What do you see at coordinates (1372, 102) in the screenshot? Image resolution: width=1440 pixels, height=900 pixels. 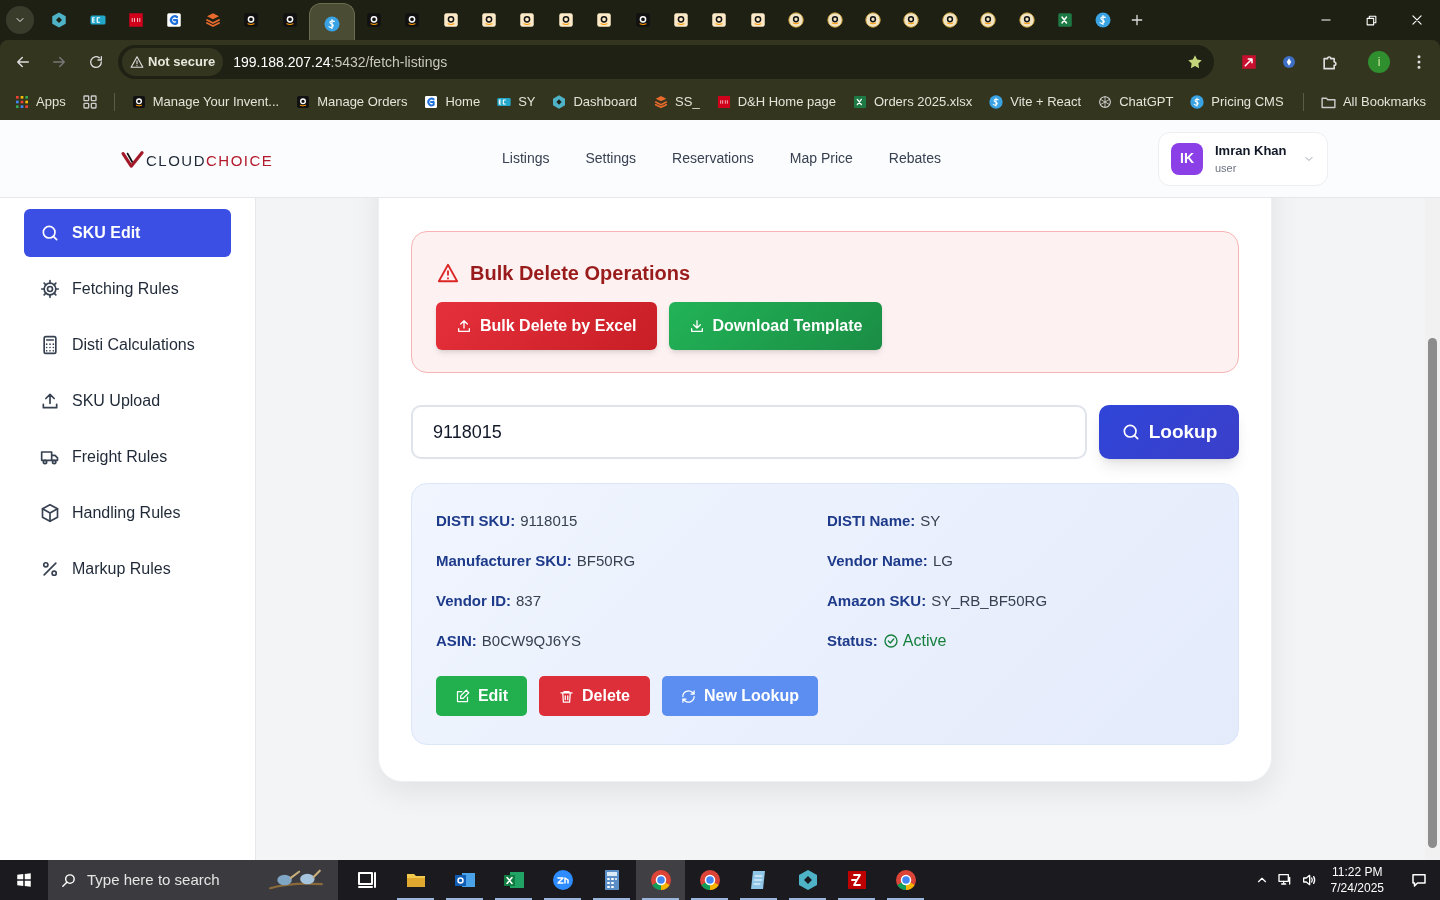 I see `all-bookmarks-button: All Bookmarks` at bounding box center [1372, 102].